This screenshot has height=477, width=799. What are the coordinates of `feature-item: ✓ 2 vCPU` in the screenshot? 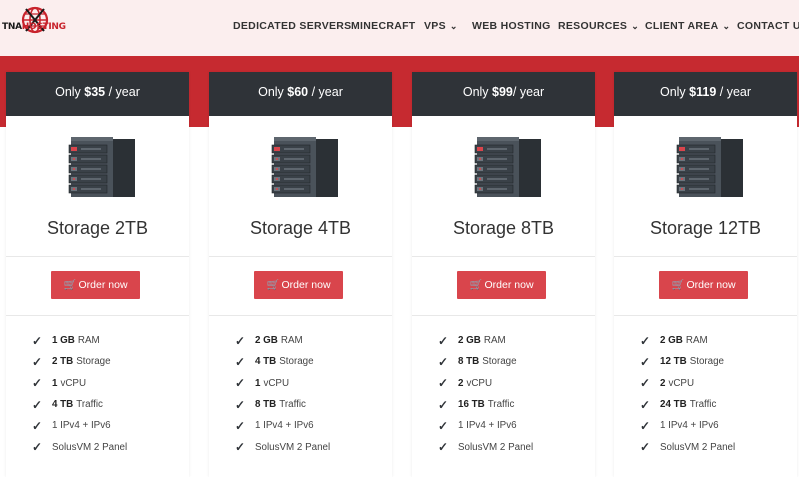 It's located at (485, 383).